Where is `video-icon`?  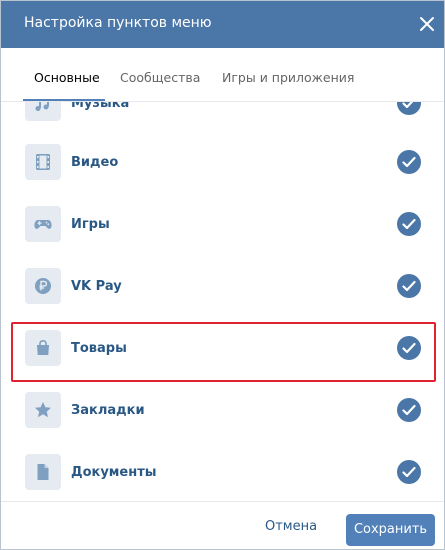 video-icon is located at coordinates (43, 162).